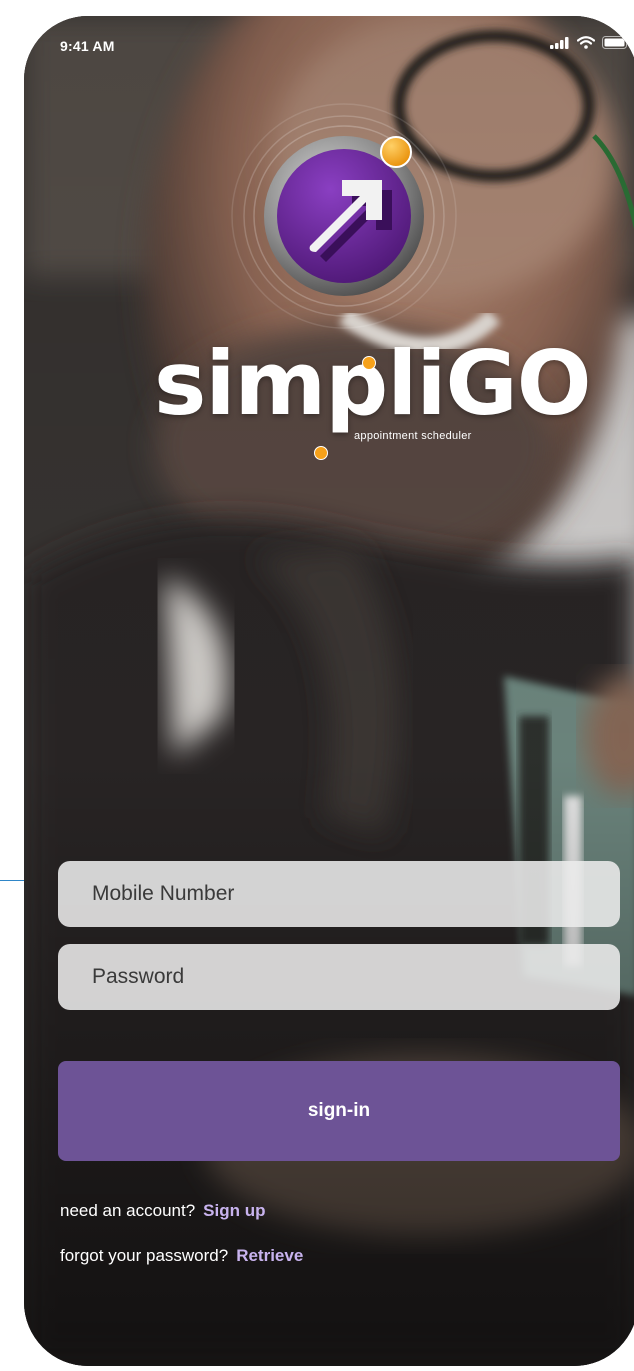 Image resolution: width=634 pixels, height=1371 pixels. Describe the element at coordinates (144, 1255) in the screenshot. I see `password-prompt: forgot your password?` at that location.